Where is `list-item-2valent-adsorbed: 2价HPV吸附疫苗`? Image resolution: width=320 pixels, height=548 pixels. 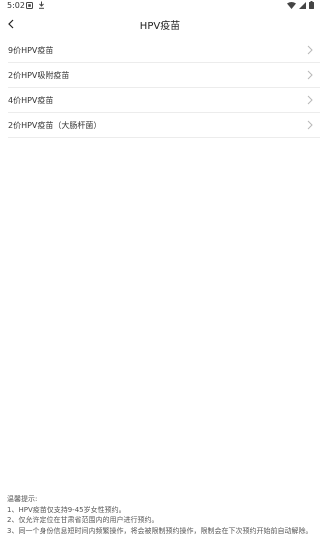 list-item-2valent-adsorbed: 2价HPV吸附疫苗 is located at coordinates (164, 75).